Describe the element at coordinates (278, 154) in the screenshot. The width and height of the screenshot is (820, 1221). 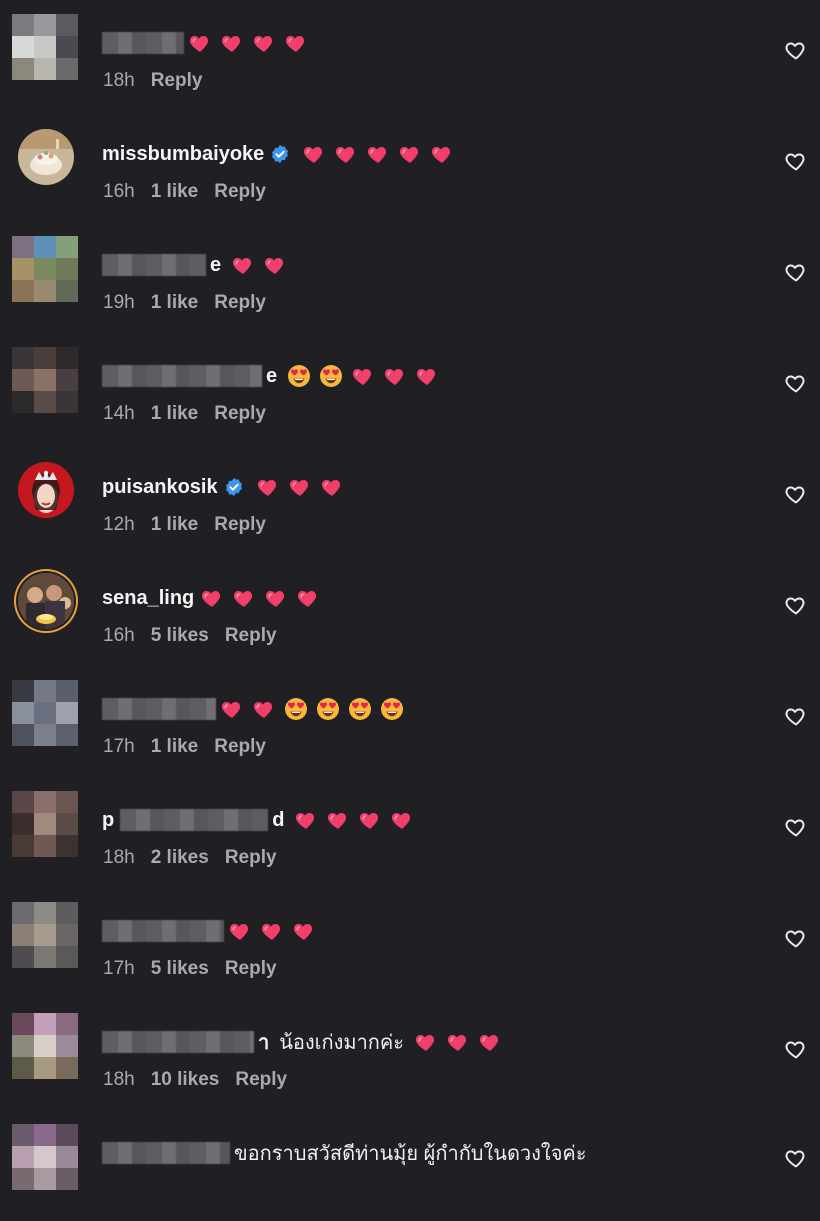
I see `comment-body: missbumbaiyoke` at that location.